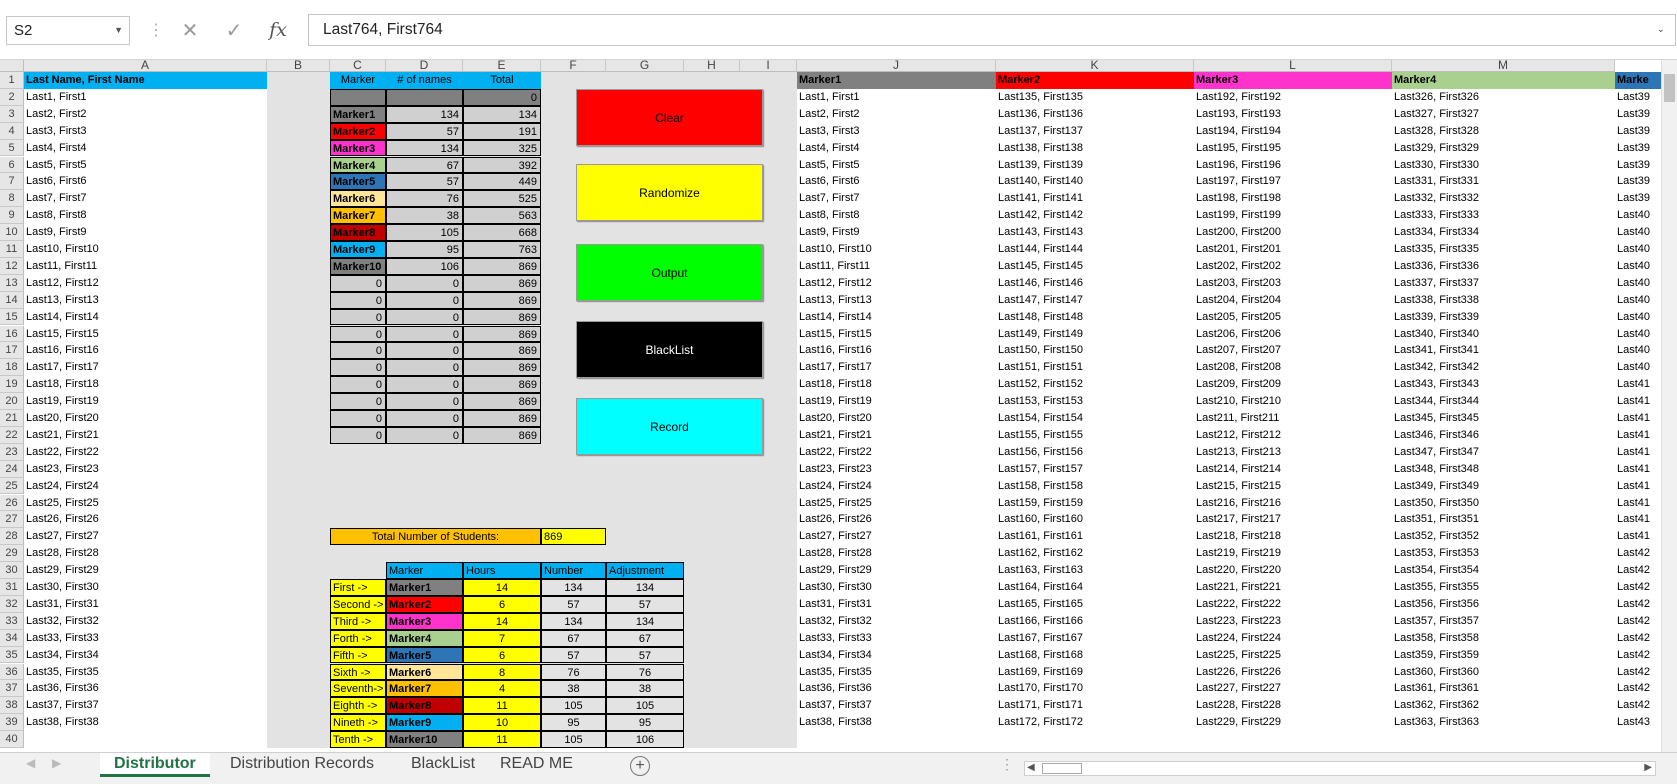  I want to click on select-all-corner, so click(12, 66).